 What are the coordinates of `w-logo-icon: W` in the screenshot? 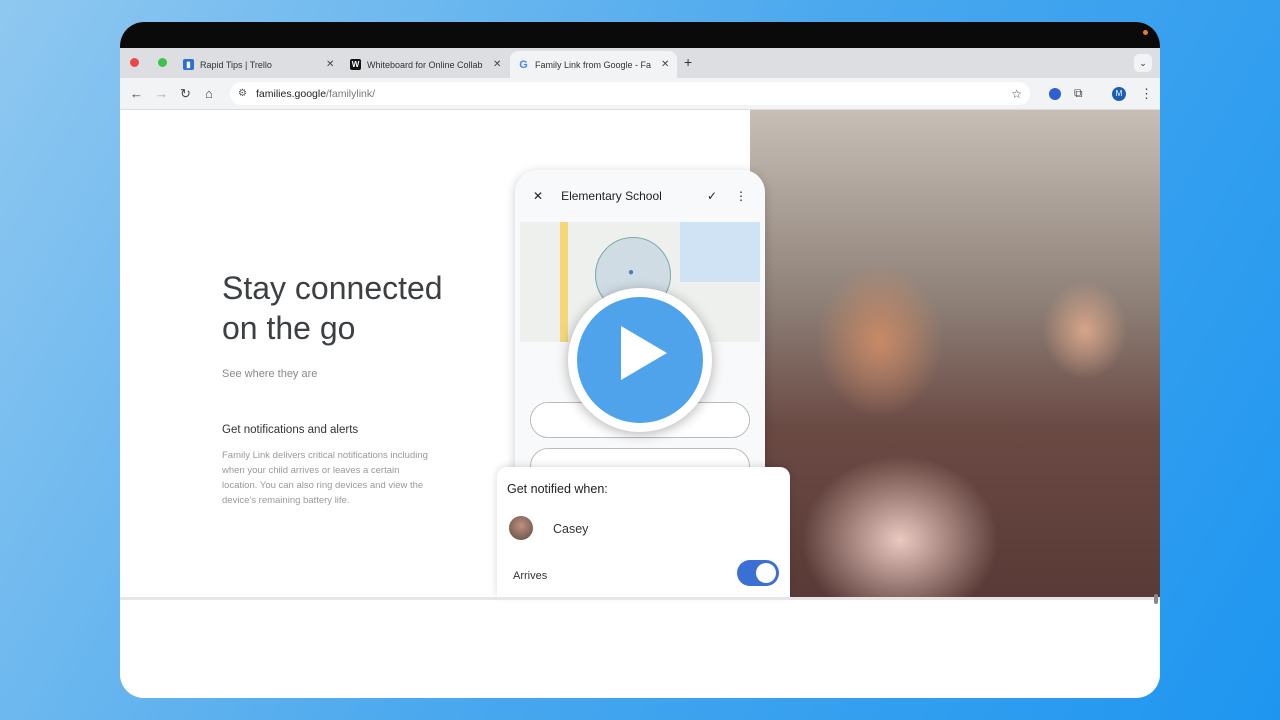 It's located at (355, 64).